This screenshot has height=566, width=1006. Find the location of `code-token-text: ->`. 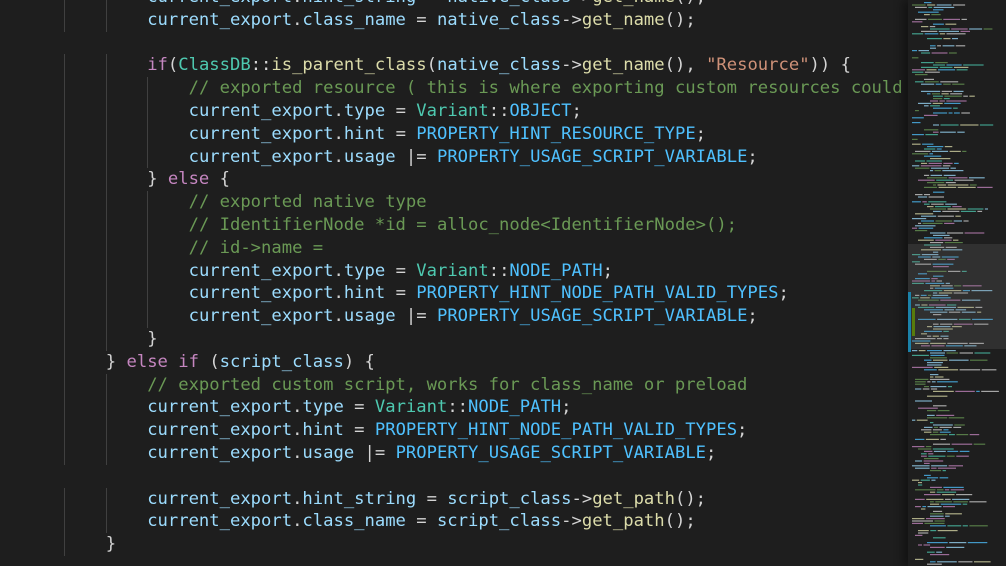

code-token-text: -> is located at coordinates (582, 498).